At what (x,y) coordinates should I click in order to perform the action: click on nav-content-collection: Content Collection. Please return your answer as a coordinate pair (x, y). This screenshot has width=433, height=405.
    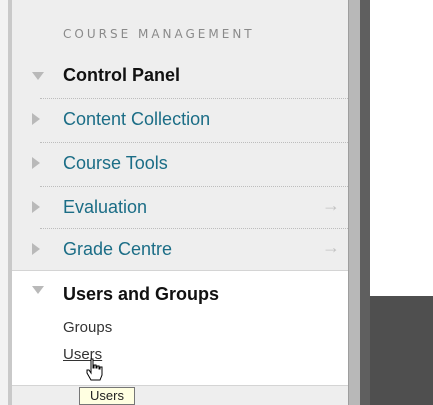
    Looking at the image, I should click on (180, 120).